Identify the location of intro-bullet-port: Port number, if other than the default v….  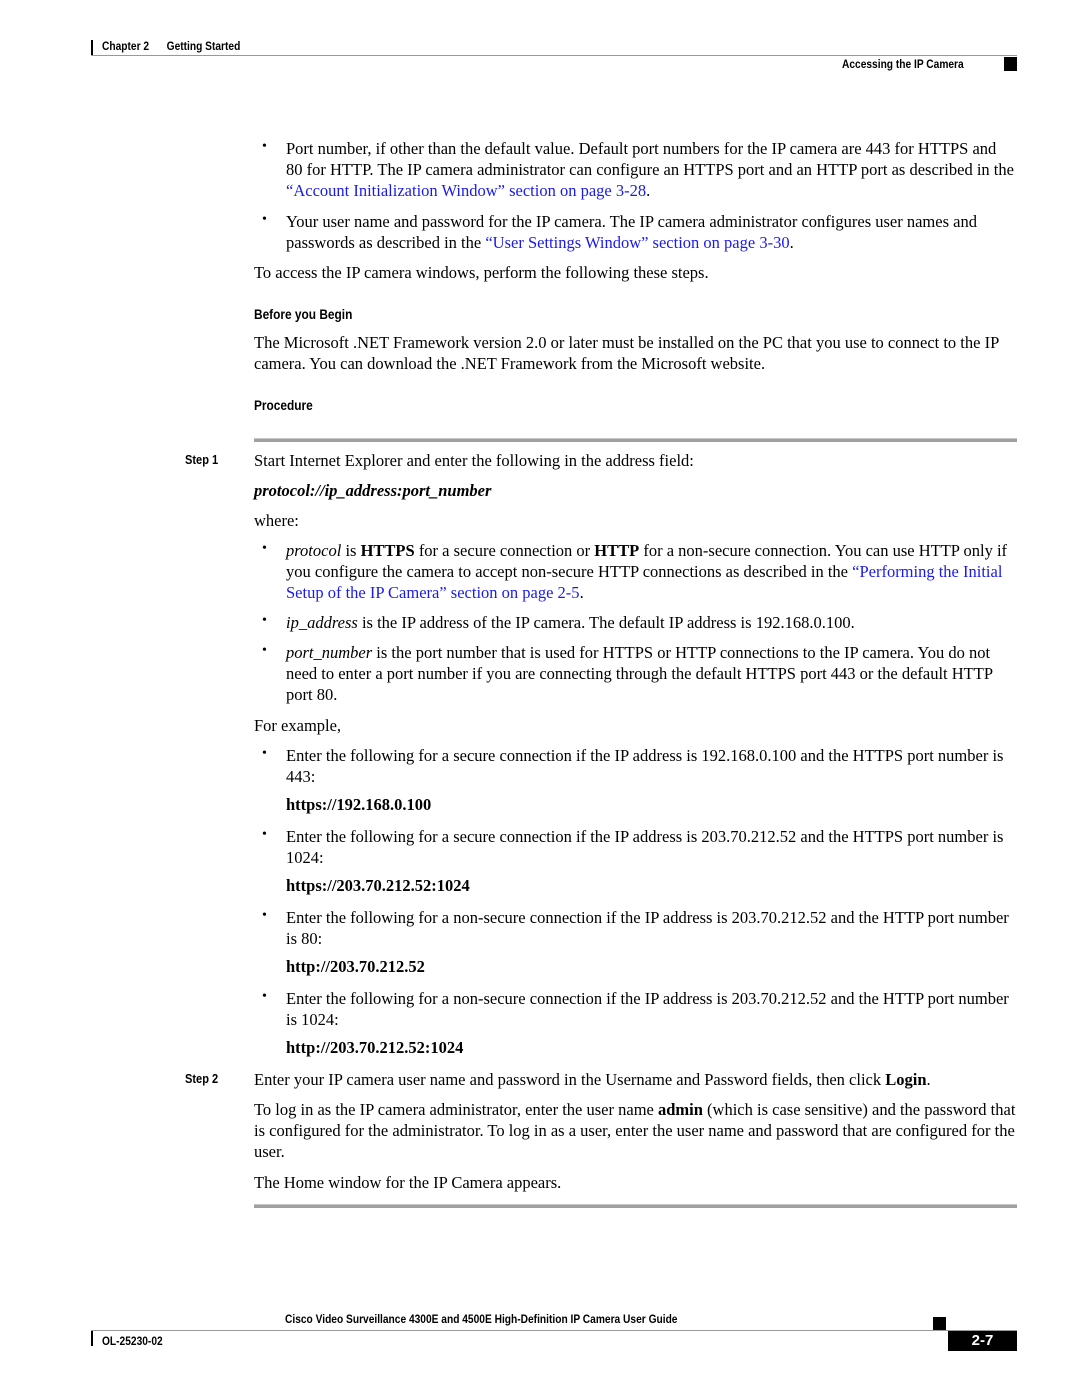
(650, 169).